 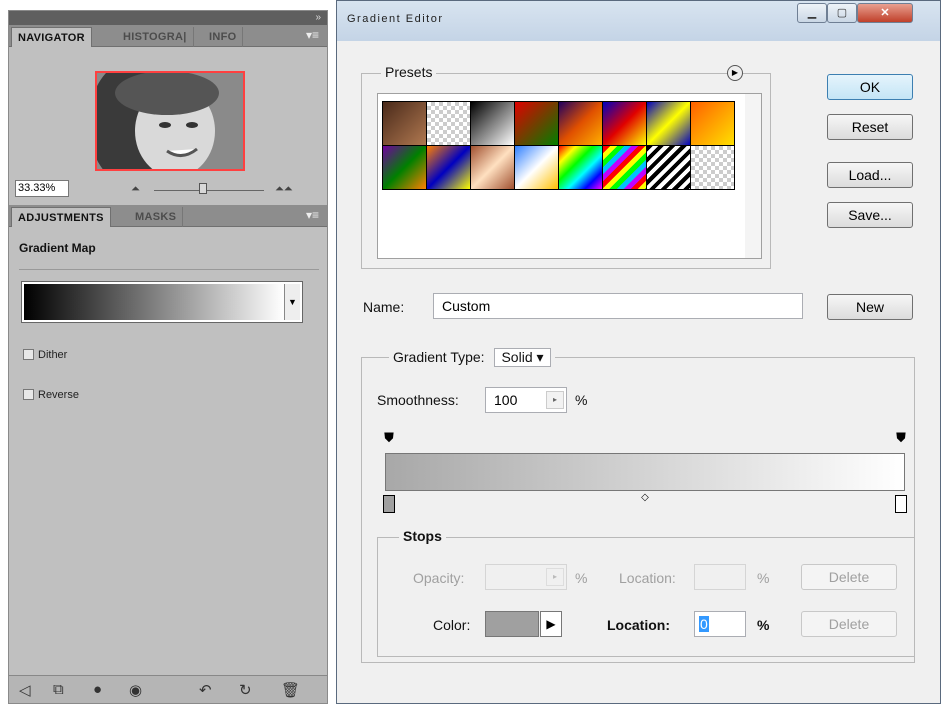 What do you see at coordinates (704, 624) in the screenshot?
I see `location-value: 0` at bounding box center [704, 624].